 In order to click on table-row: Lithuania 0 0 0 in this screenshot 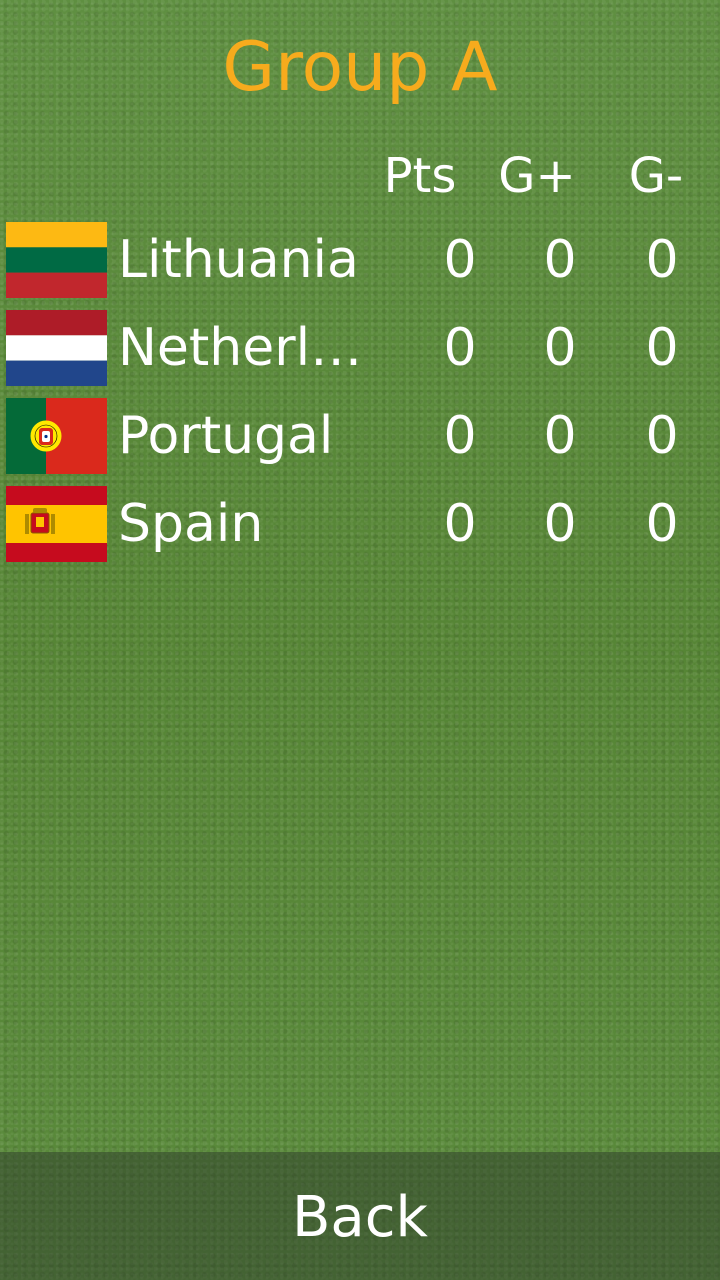, I will do `click(360, 266)`.